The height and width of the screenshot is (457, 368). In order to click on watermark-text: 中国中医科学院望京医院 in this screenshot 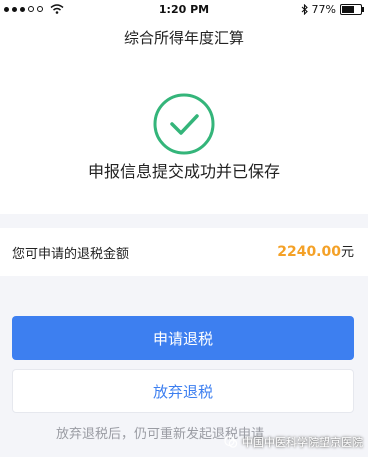, I will do `click(302, 442)`.